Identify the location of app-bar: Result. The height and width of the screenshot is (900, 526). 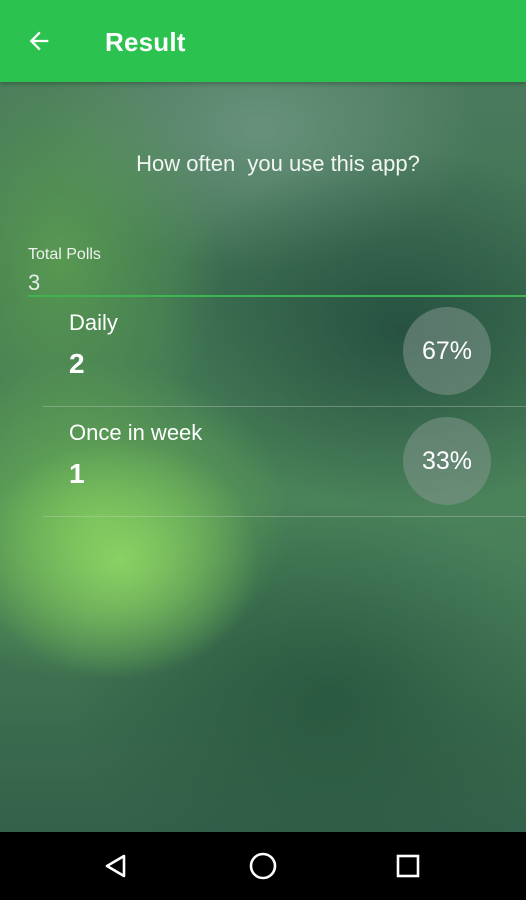
(263, 41).